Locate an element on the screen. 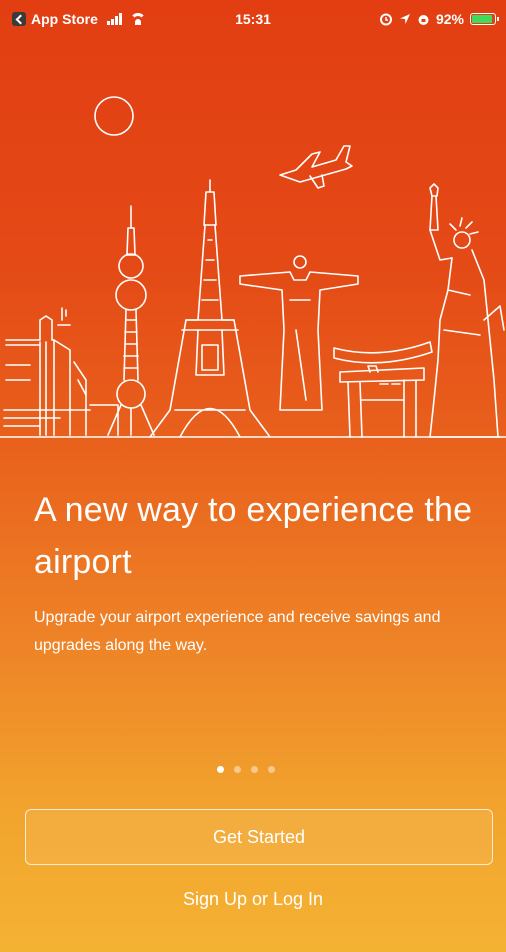 This screenshot has width=506, height=952. battery-percent: 92% is located at coordinates (449, 19).